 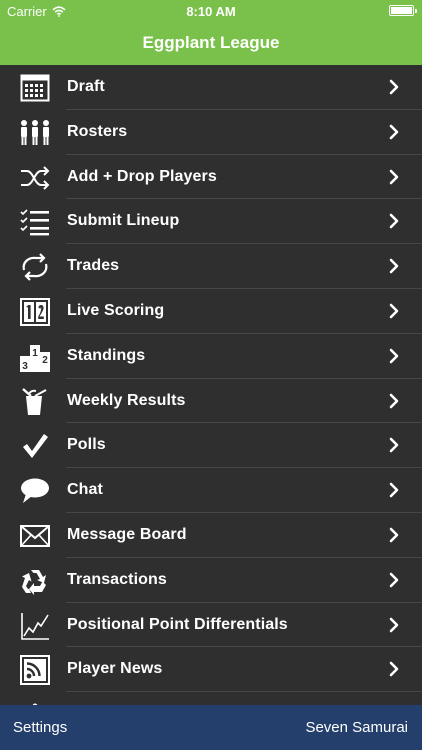 What do you see at coordinates (127, 534) in the screenshot?
I see `menu-item-label: Message Board` at bounding box center [127, 534].